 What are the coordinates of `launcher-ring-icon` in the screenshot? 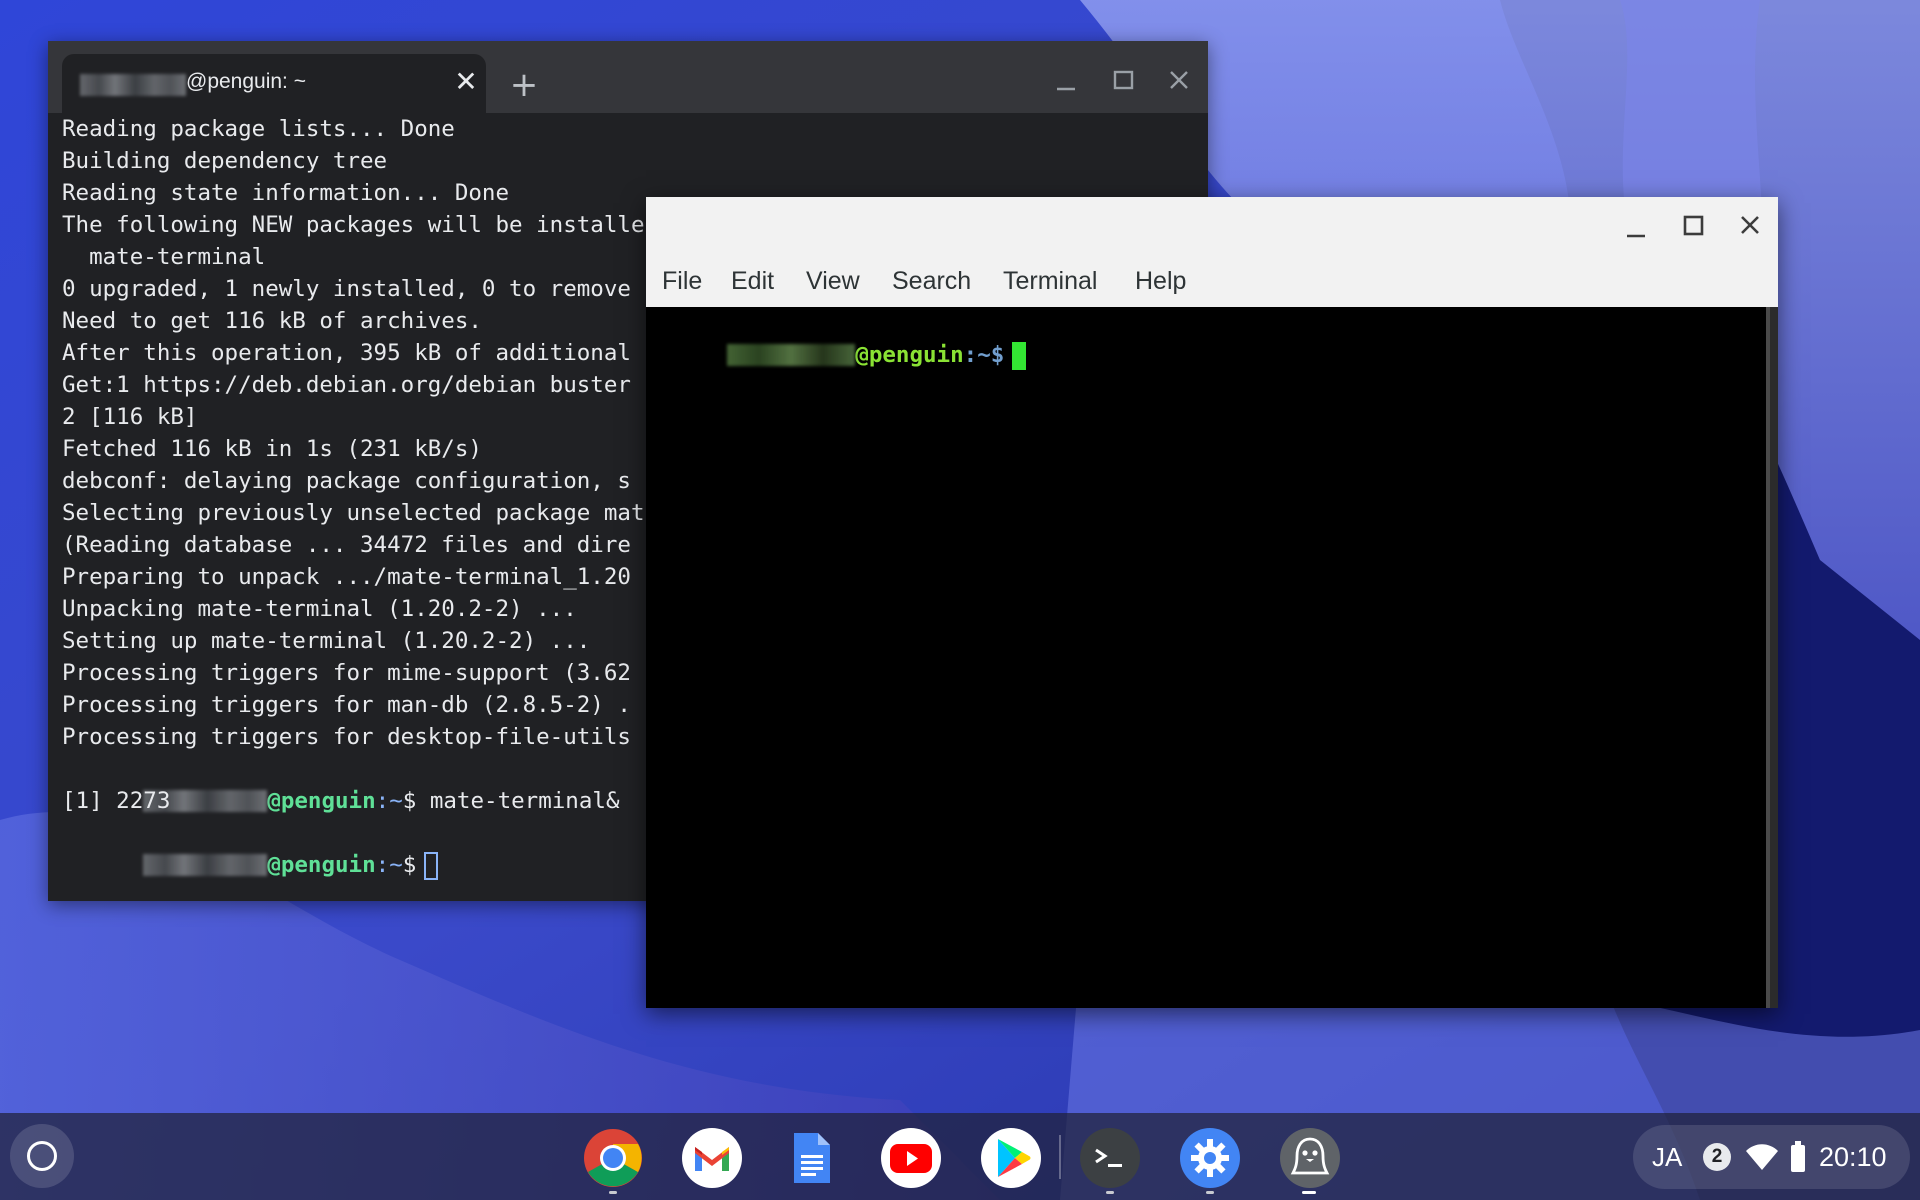 It's located at (42, 1156).